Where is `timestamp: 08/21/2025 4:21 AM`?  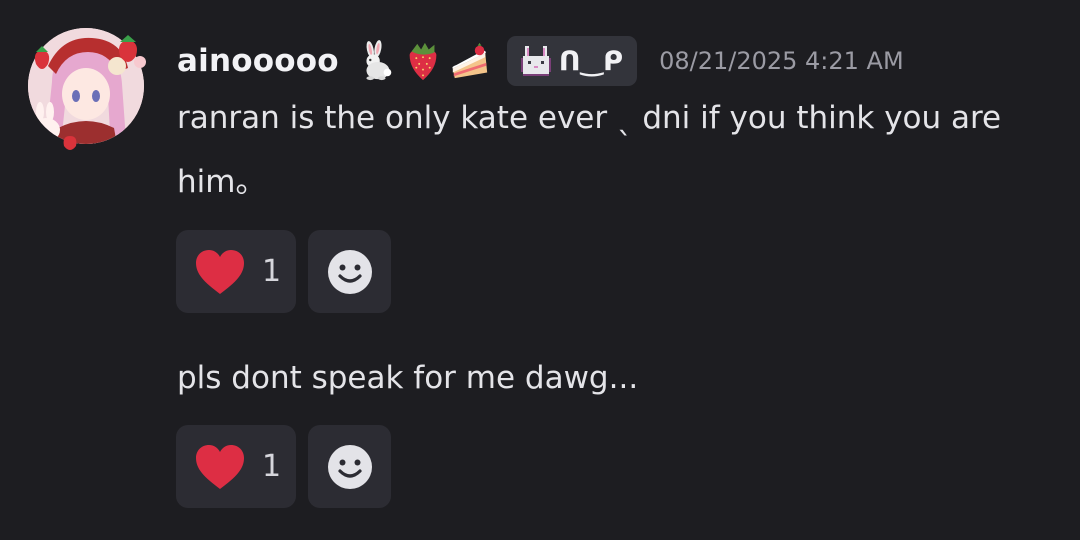 timestamp: 08/21/2025 4:21 AM is located at coordinates (781, 61).